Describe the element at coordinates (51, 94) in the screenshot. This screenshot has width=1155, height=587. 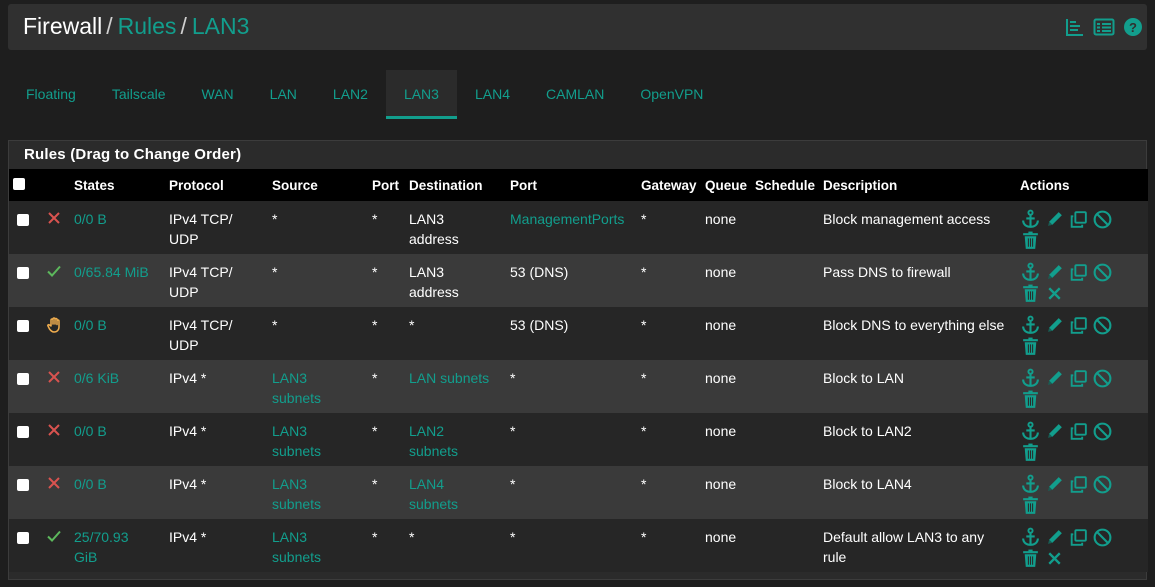
I see `tab-floating: Floating` at that location.